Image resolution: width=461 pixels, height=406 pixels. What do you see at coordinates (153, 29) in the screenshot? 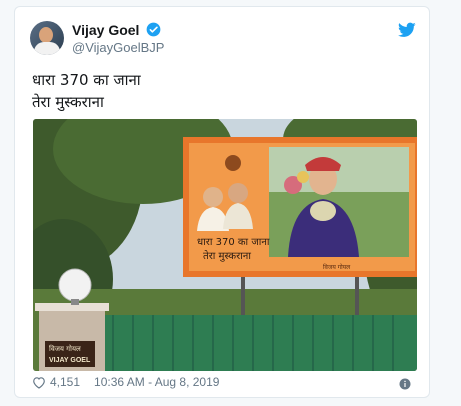
I see `verified-icon` at bounding box center [153, 29].